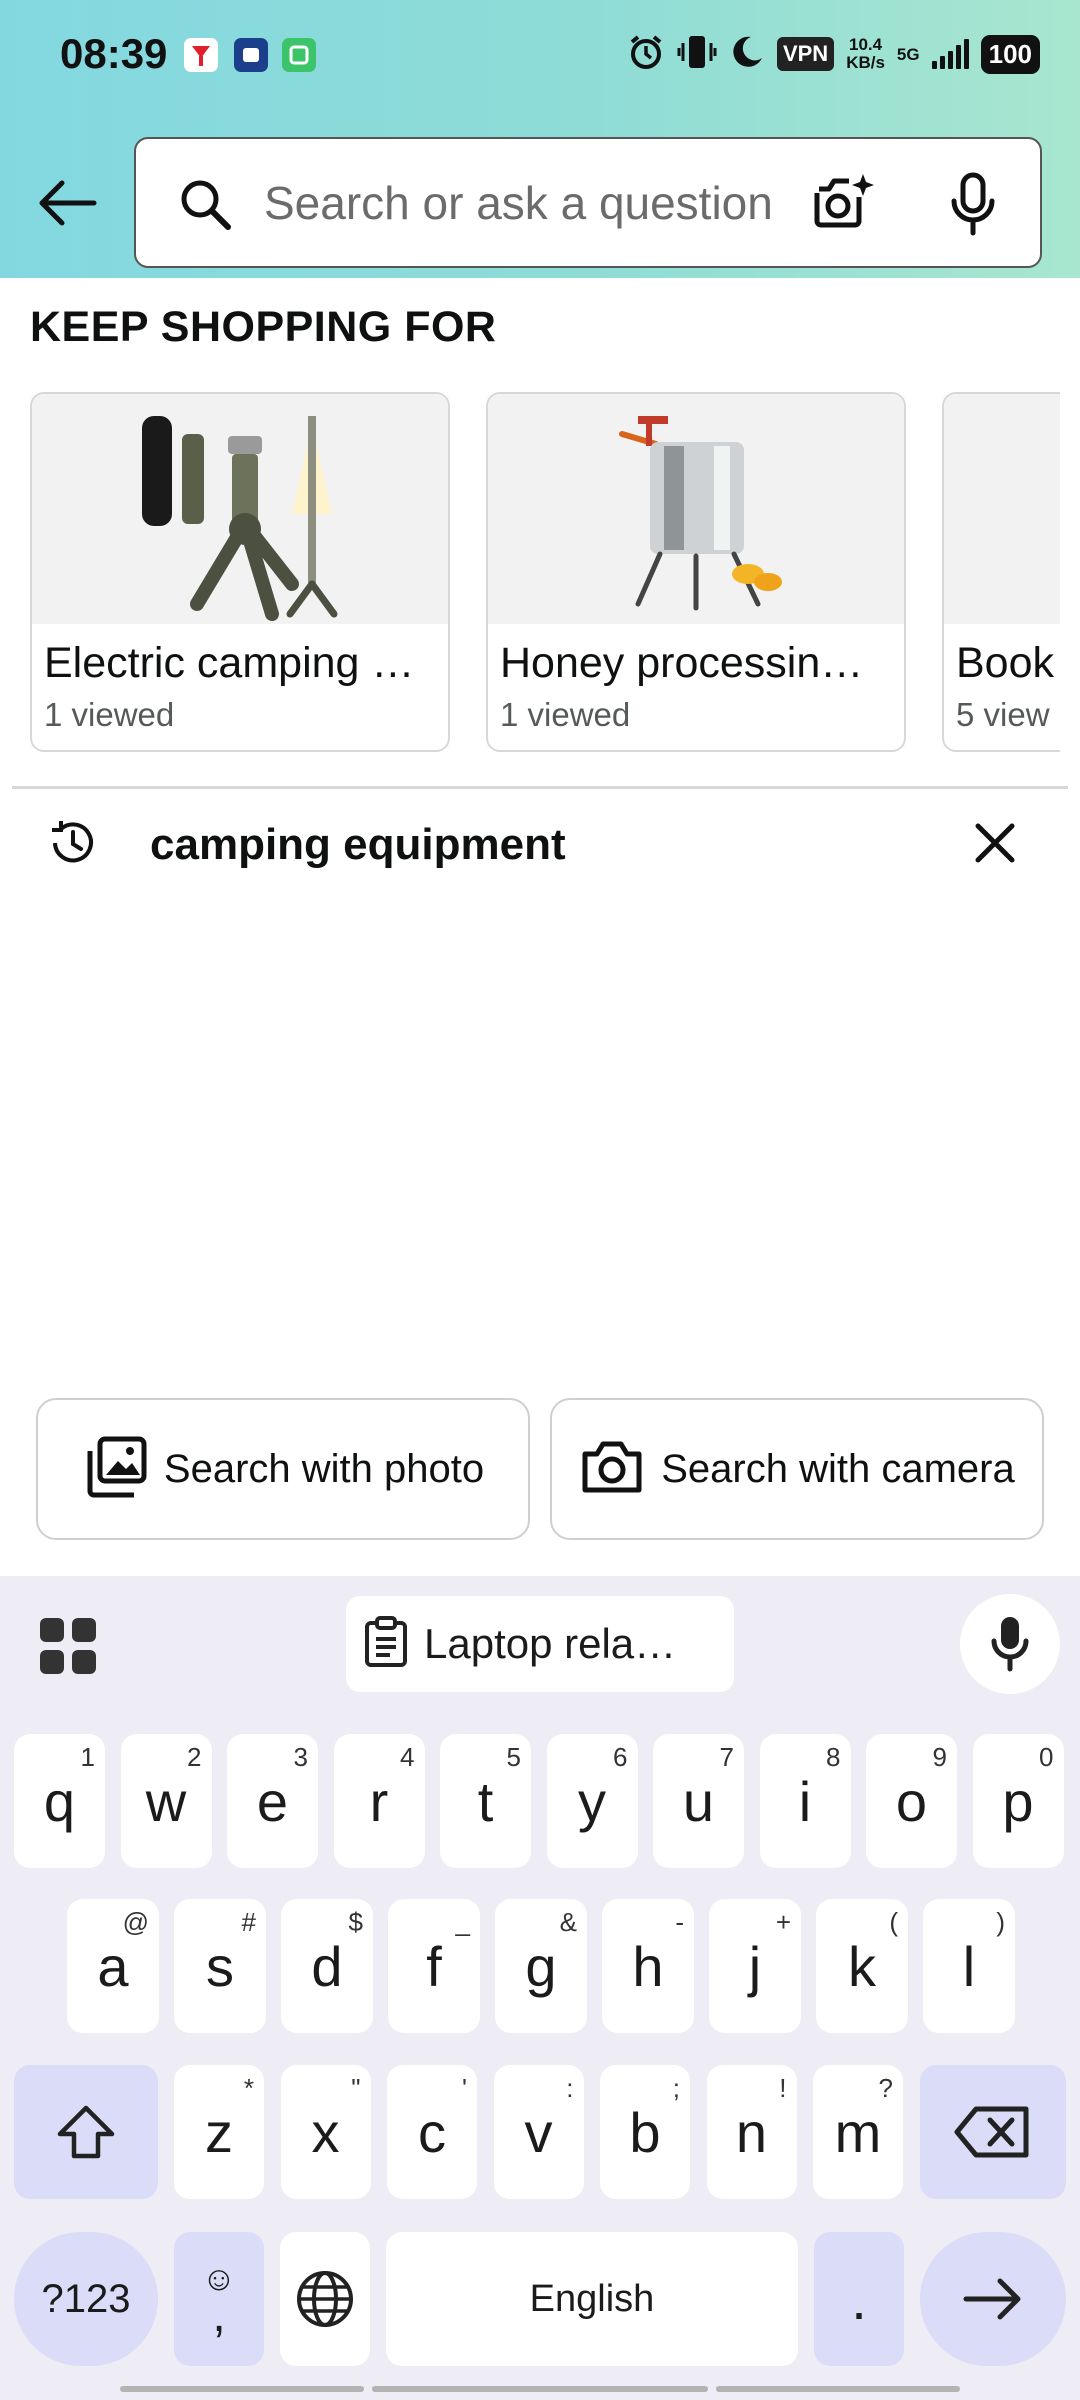  I want to click on emoji-comma-key: ☺ ,, so click(219, 2299).